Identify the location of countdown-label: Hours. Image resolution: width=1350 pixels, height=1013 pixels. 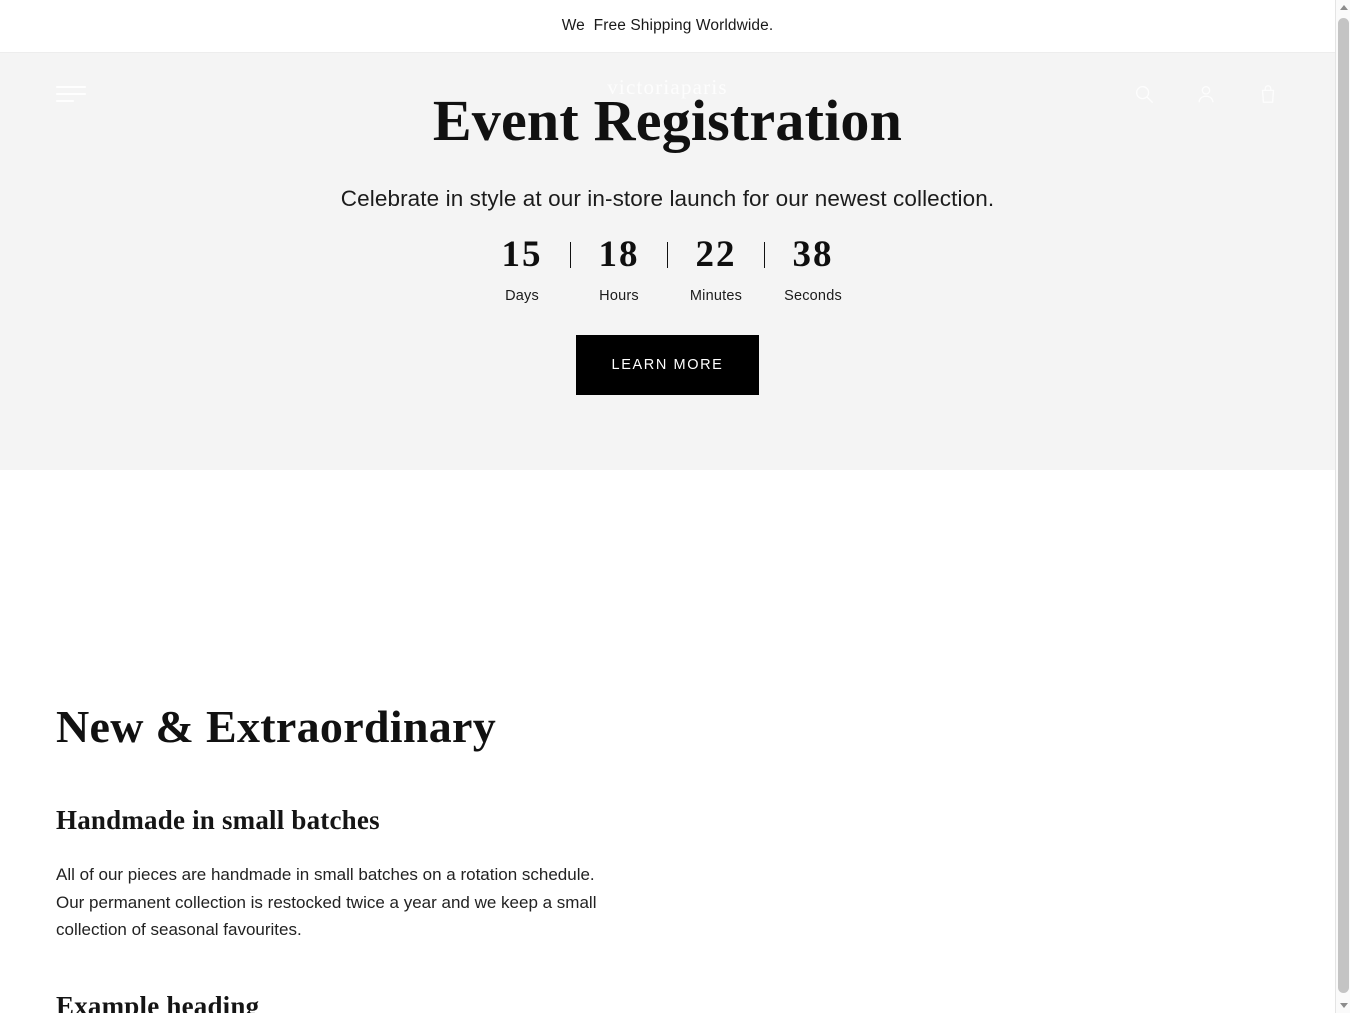
(619, 295).